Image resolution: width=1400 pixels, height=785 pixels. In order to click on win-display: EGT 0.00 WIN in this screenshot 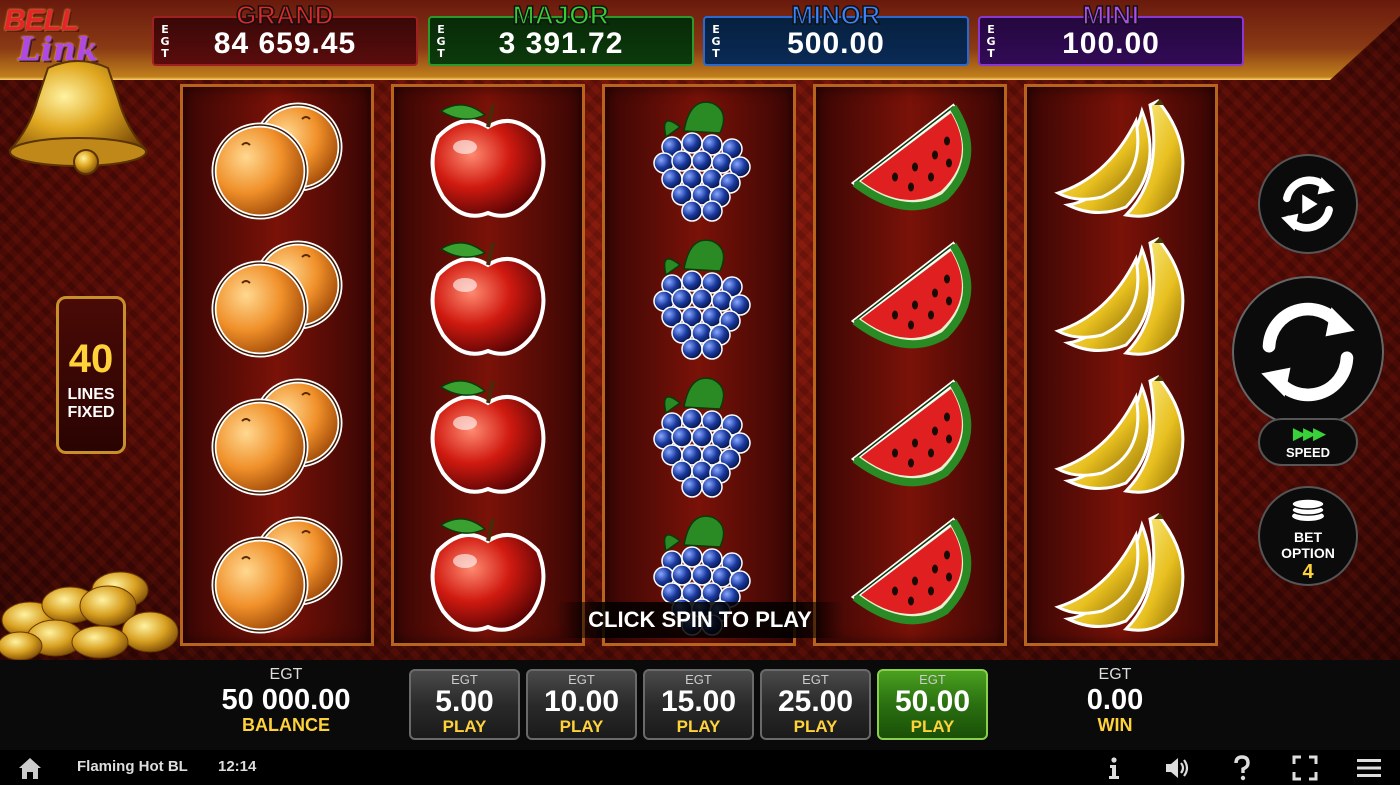, I will do `click(1115, 700)`.